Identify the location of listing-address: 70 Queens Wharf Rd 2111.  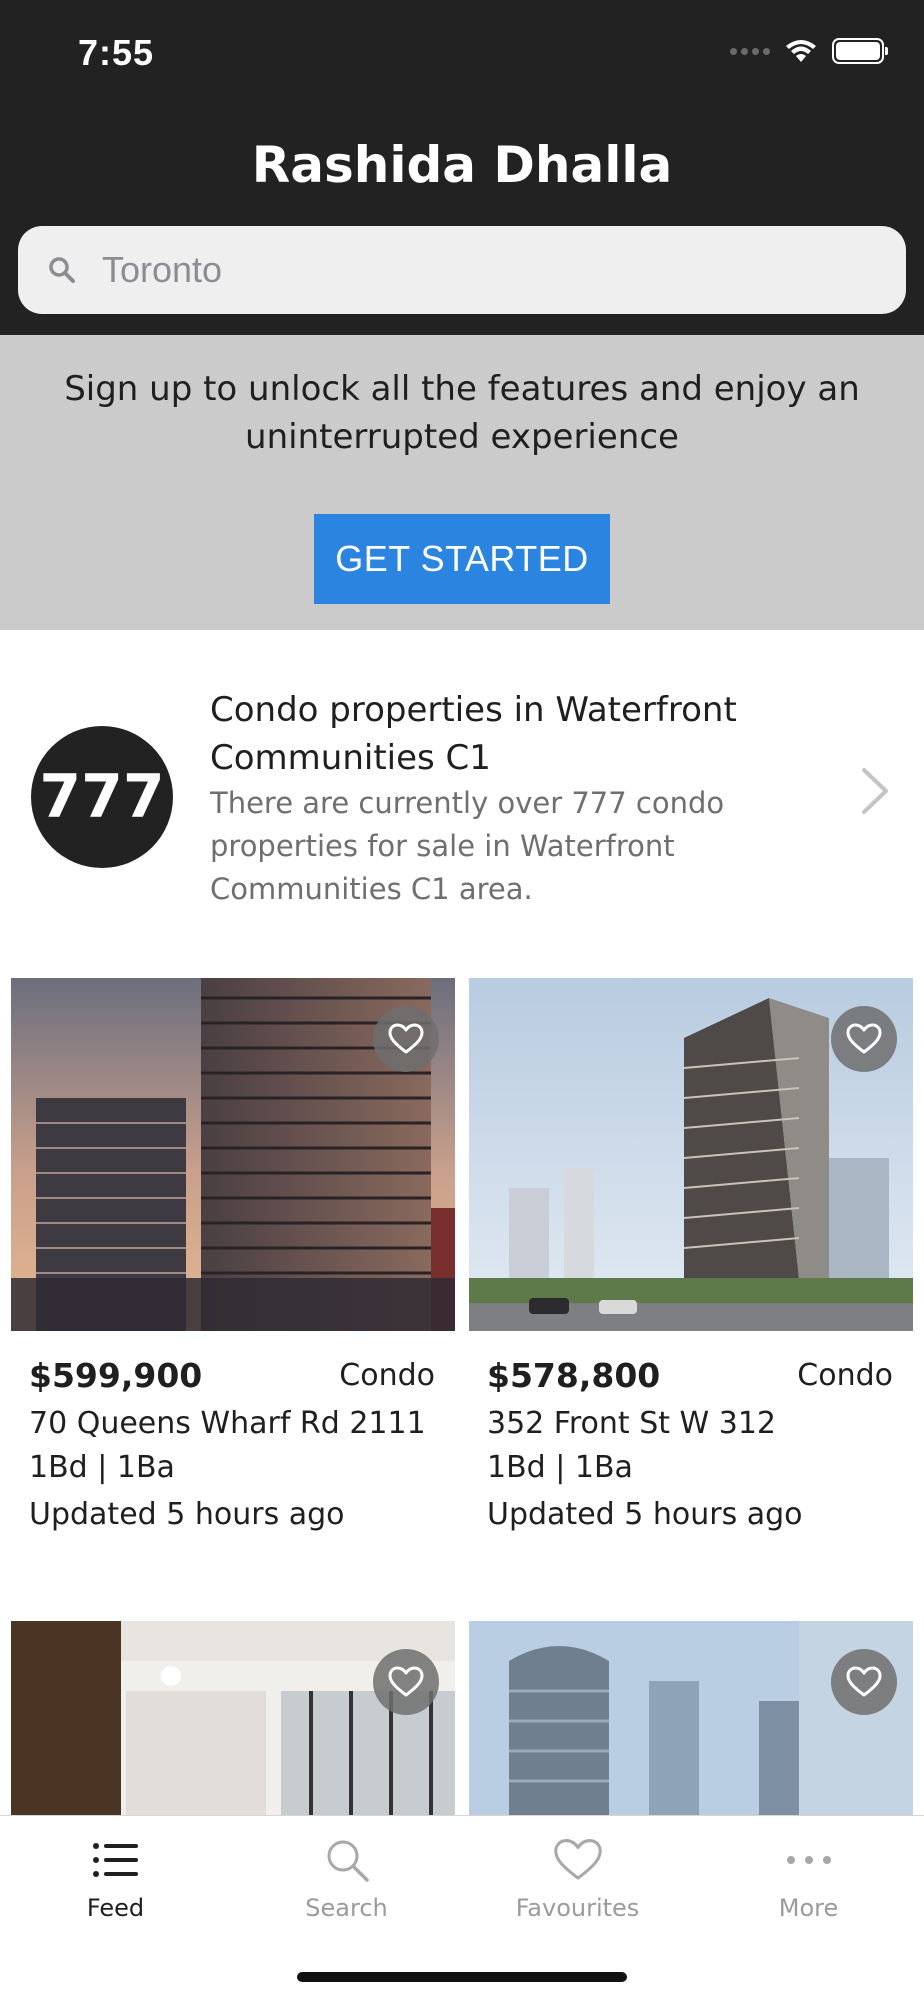
(227, 1423).